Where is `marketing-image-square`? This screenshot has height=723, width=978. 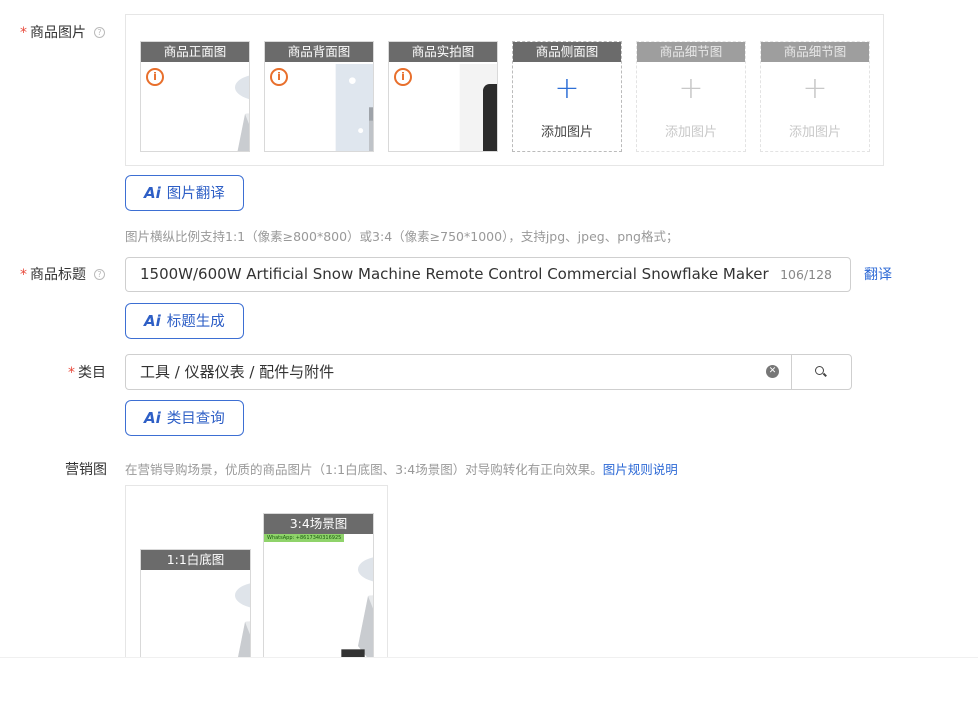
marketing-image-square is located at coordinates (198, 615).